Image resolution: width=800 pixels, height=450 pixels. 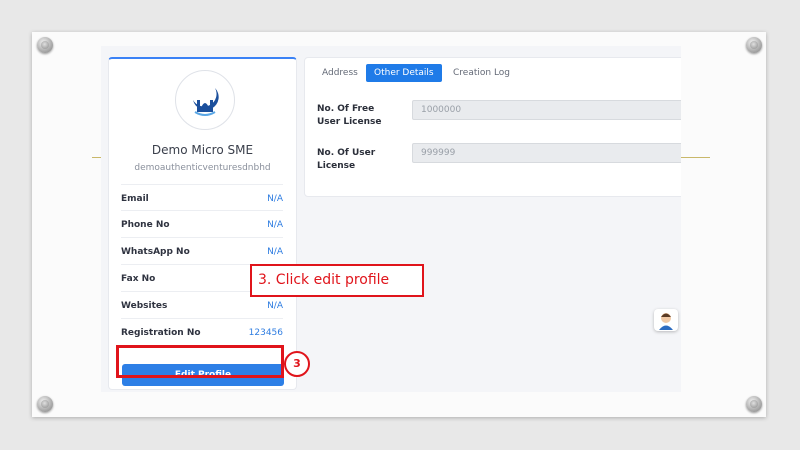 What do you see at coordinates (45, 404) in the screenshot?
I see `screw-bottom-left-icon` at bounding box center [45, 404].